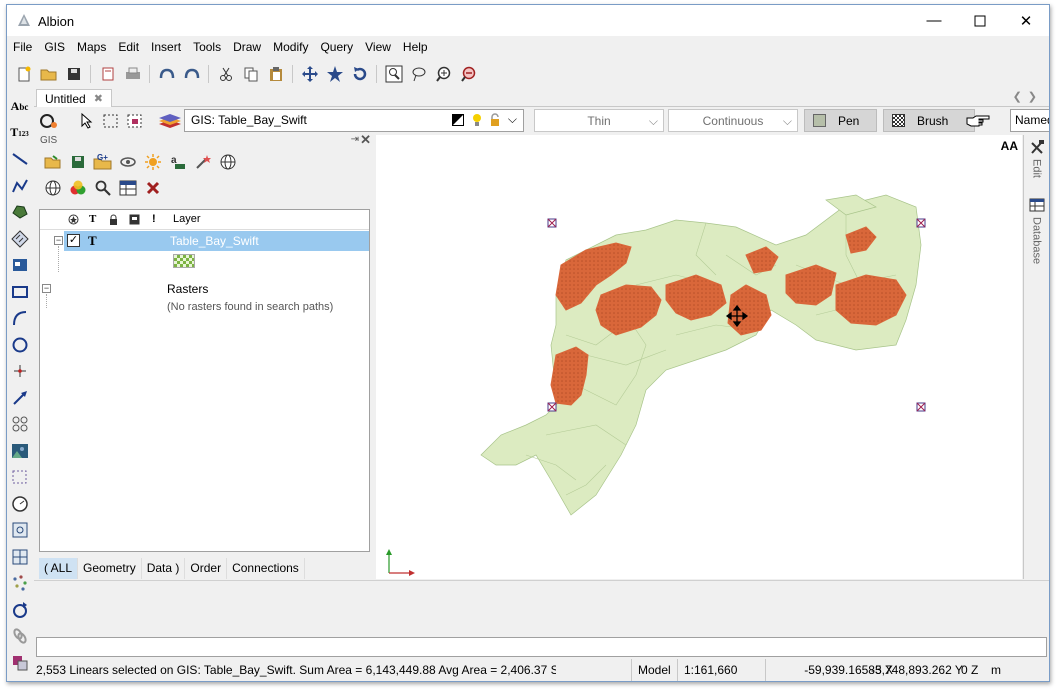 The image size is (1059, 691). What do you see at coordinates (247, 48) in the screenshot?
I see `menu-draw: Draw` at bounding box center [247, 48].